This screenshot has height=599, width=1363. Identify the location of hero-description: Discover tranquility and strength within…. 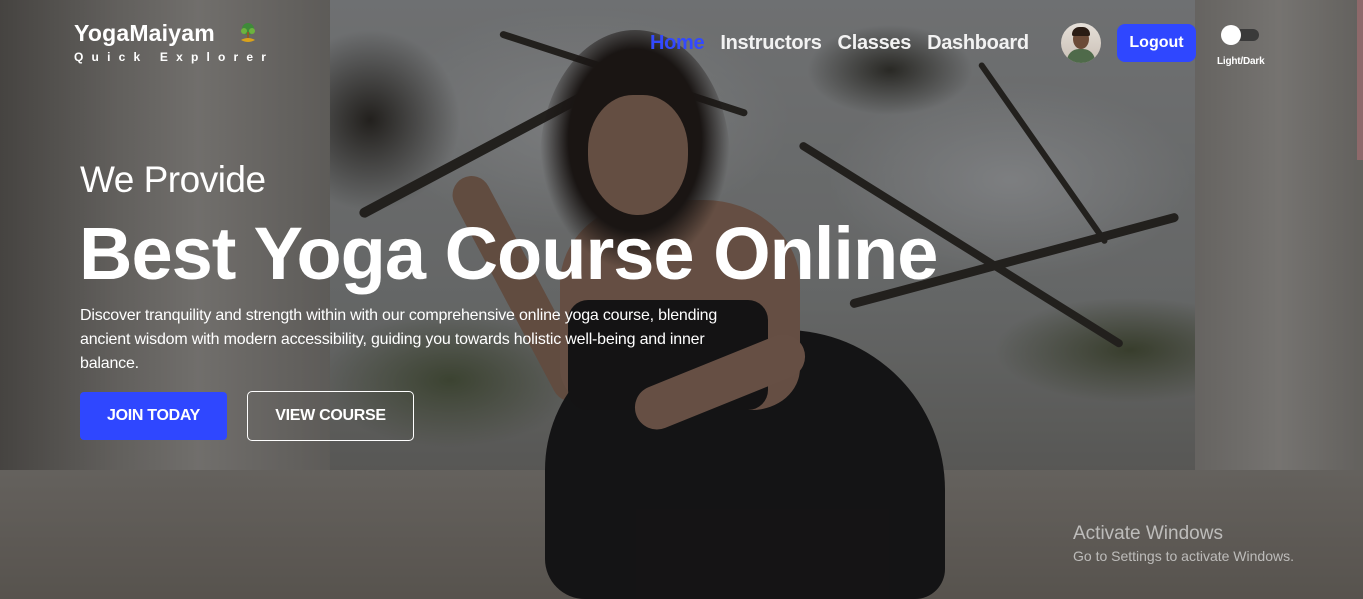
(399, 339).